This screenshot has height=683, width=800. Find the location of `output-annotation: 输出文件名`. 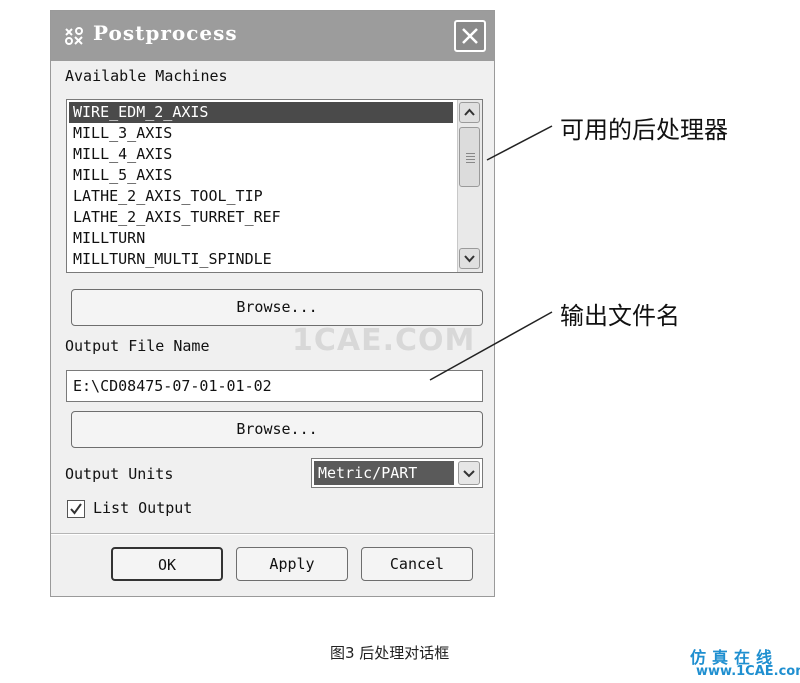

output-annotation: 输出文件名 is located at coordinates (620, 316).